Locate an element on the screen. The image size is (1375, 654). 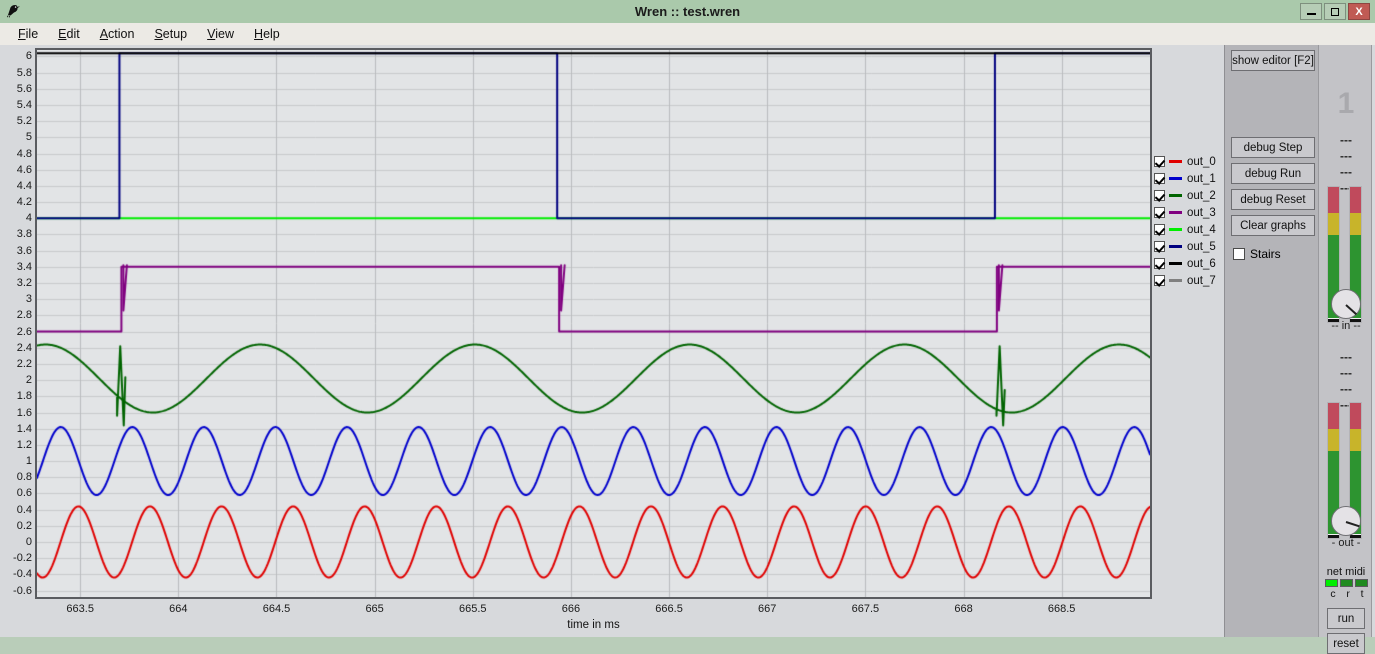
clear-graphs-button: Clear graphs is located at coordinates (1273, 225).